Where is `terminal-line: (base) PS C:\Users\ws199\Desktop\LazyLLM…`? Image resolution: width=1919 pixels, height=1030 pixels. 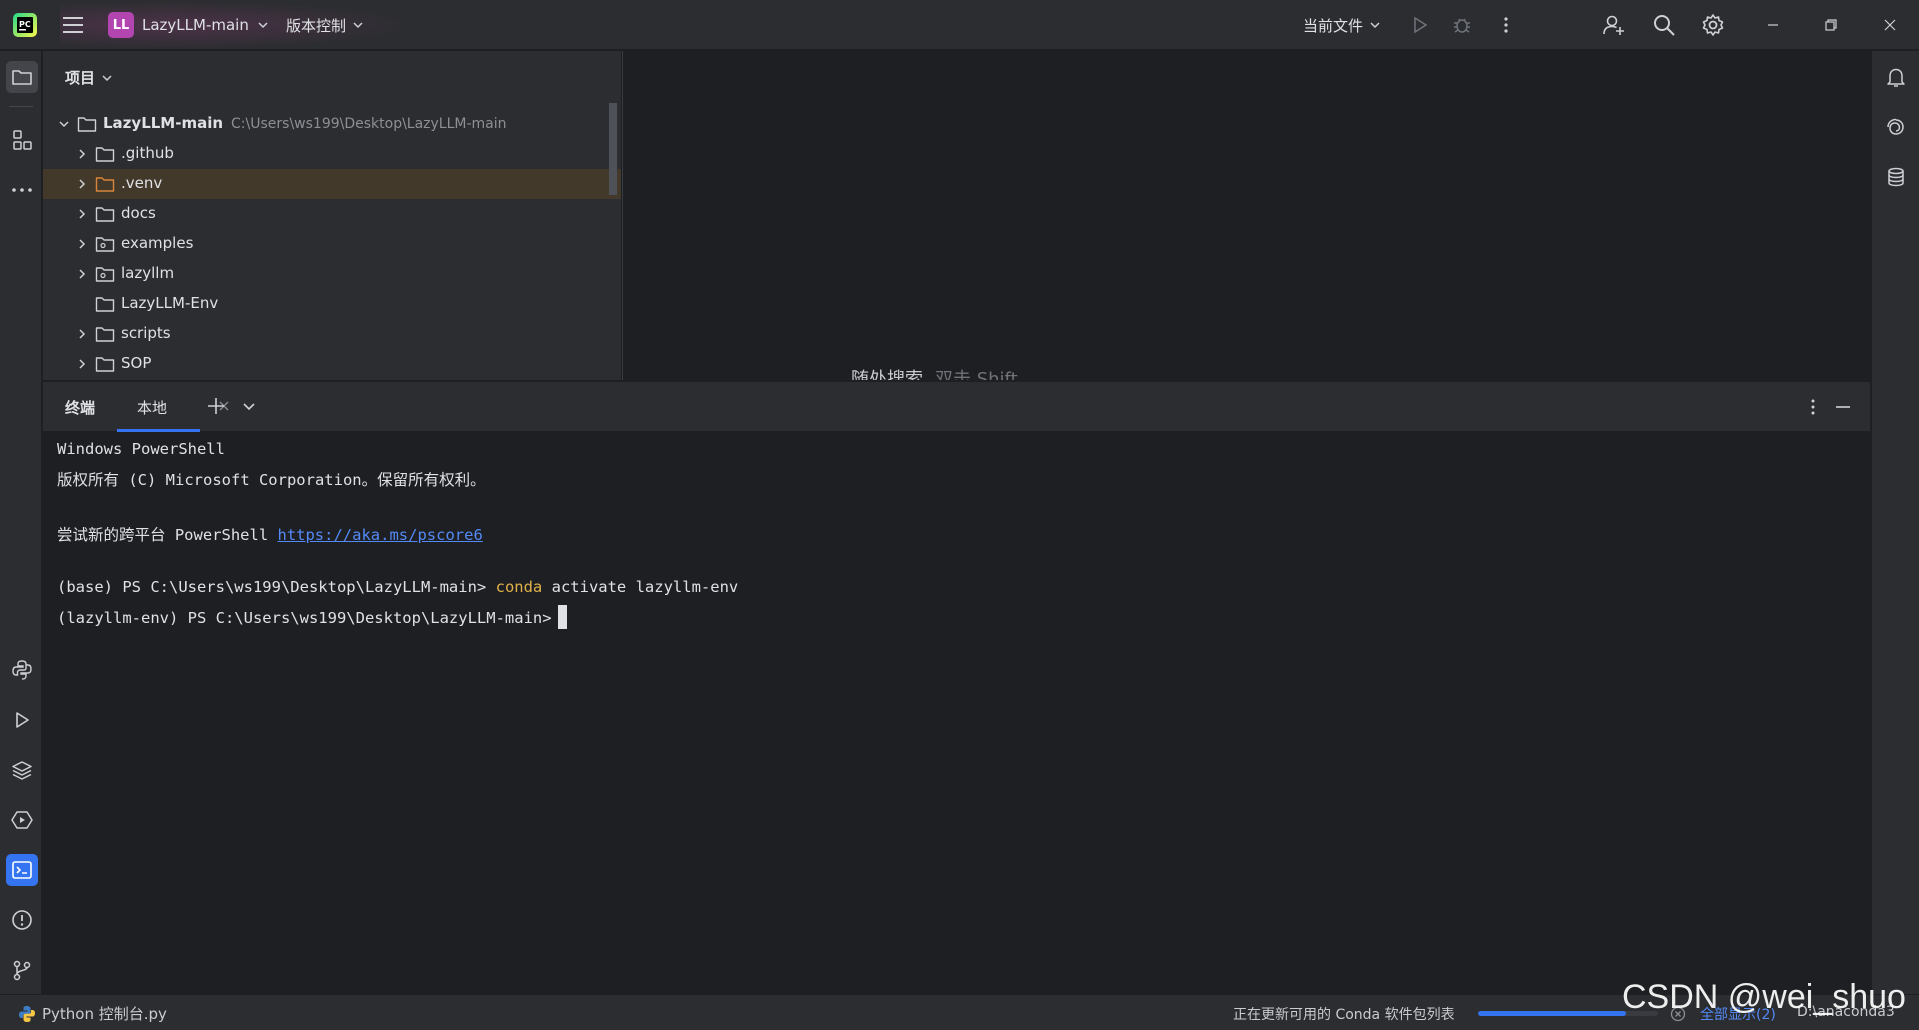
terminal-line: (base) PS C:\Users\ws199\Desktop\LazyLLM… is located at coordinates (397, 587).